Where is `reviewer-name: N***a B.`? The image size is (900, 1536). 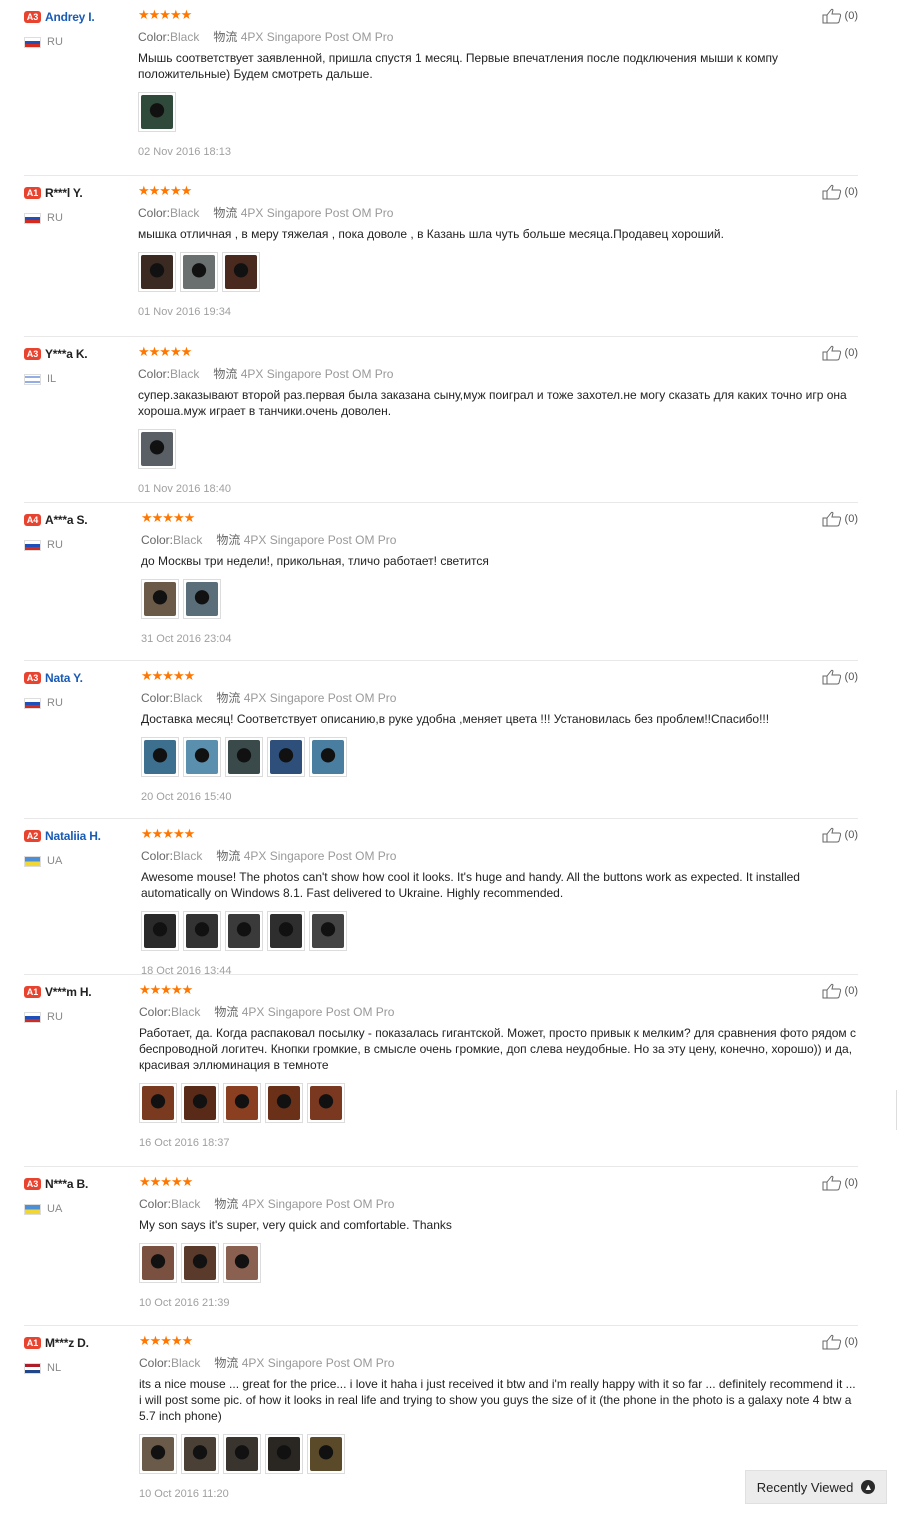 reviewer-name: N***a B. is located at coordinates (67, 1183).